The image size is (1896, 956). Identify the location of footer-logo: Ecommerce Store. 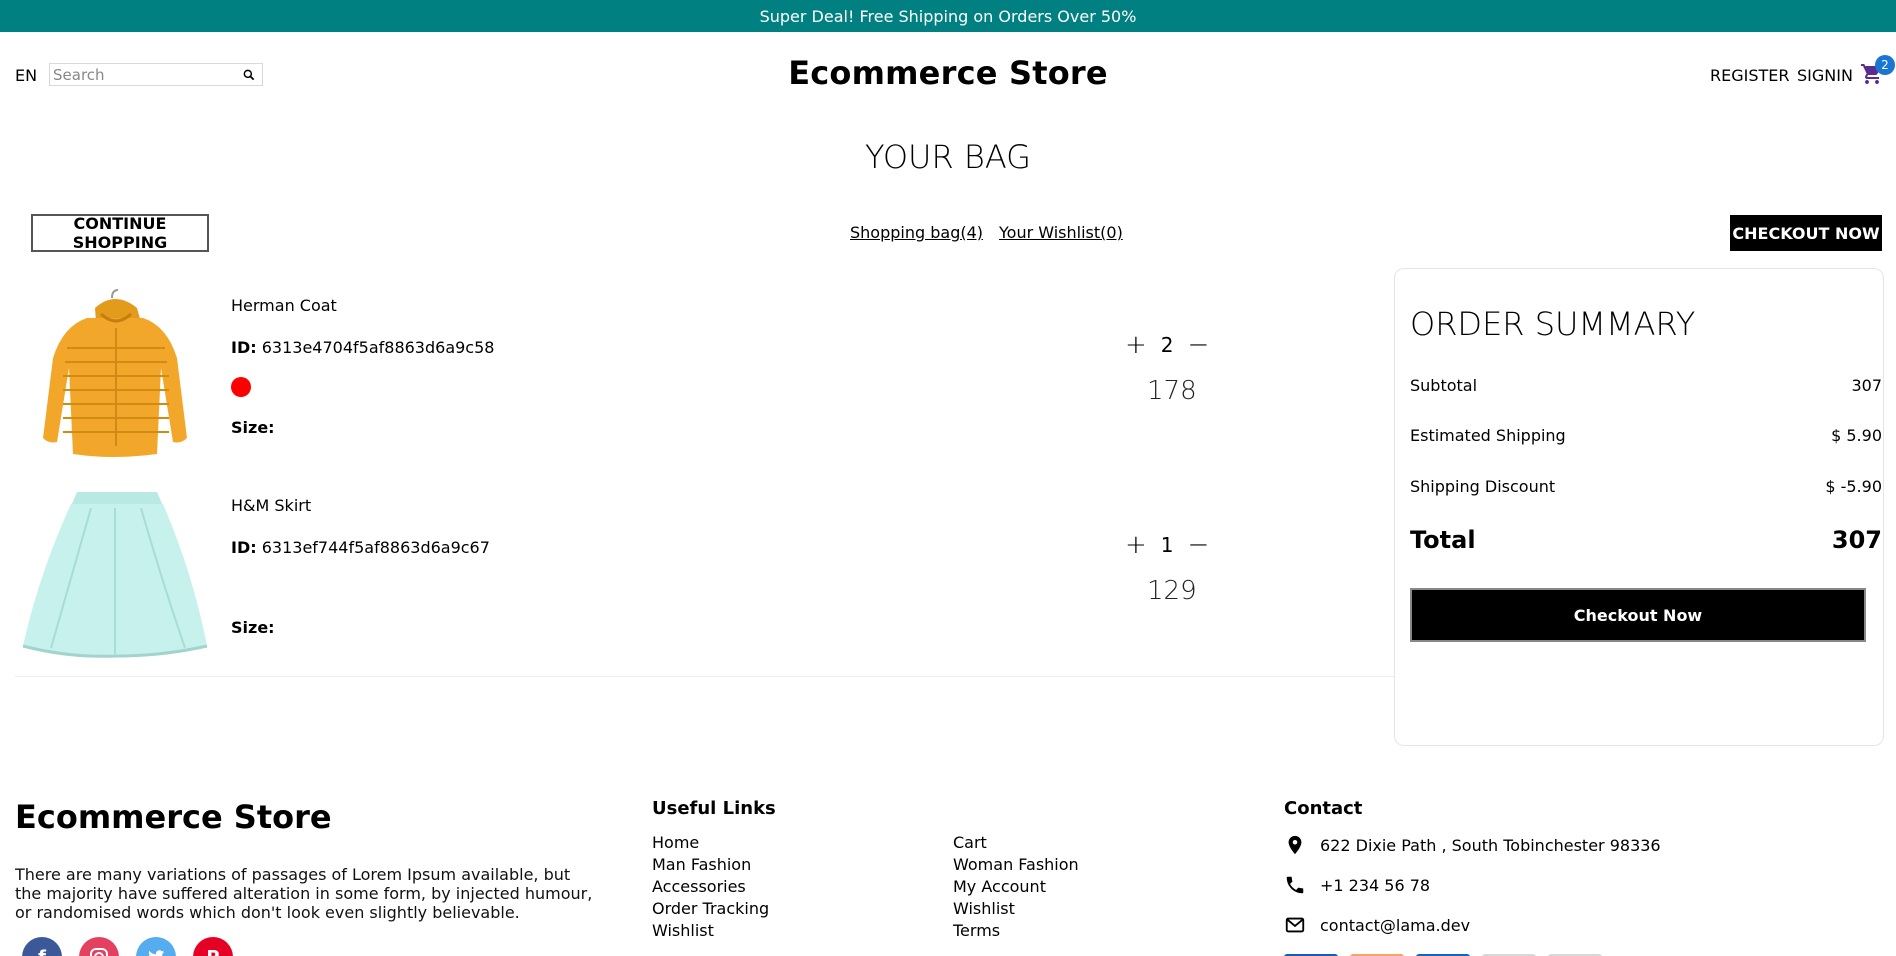
(173, 817).